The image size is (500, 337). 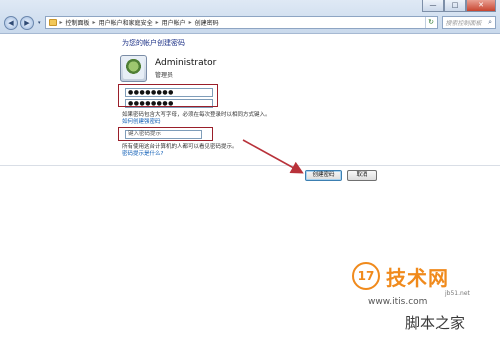 What do you see at coordinates (362, 175) in the screenshot?
I see `cancel-button: 取消` at bounding box center [362, 175].